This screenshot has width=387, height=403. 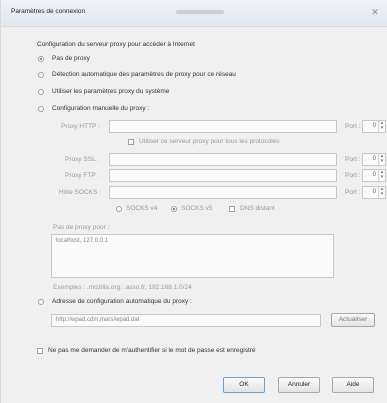 I want to click on ssl-port-input: 0 ▴ ▾, so click(x=374, y=159).